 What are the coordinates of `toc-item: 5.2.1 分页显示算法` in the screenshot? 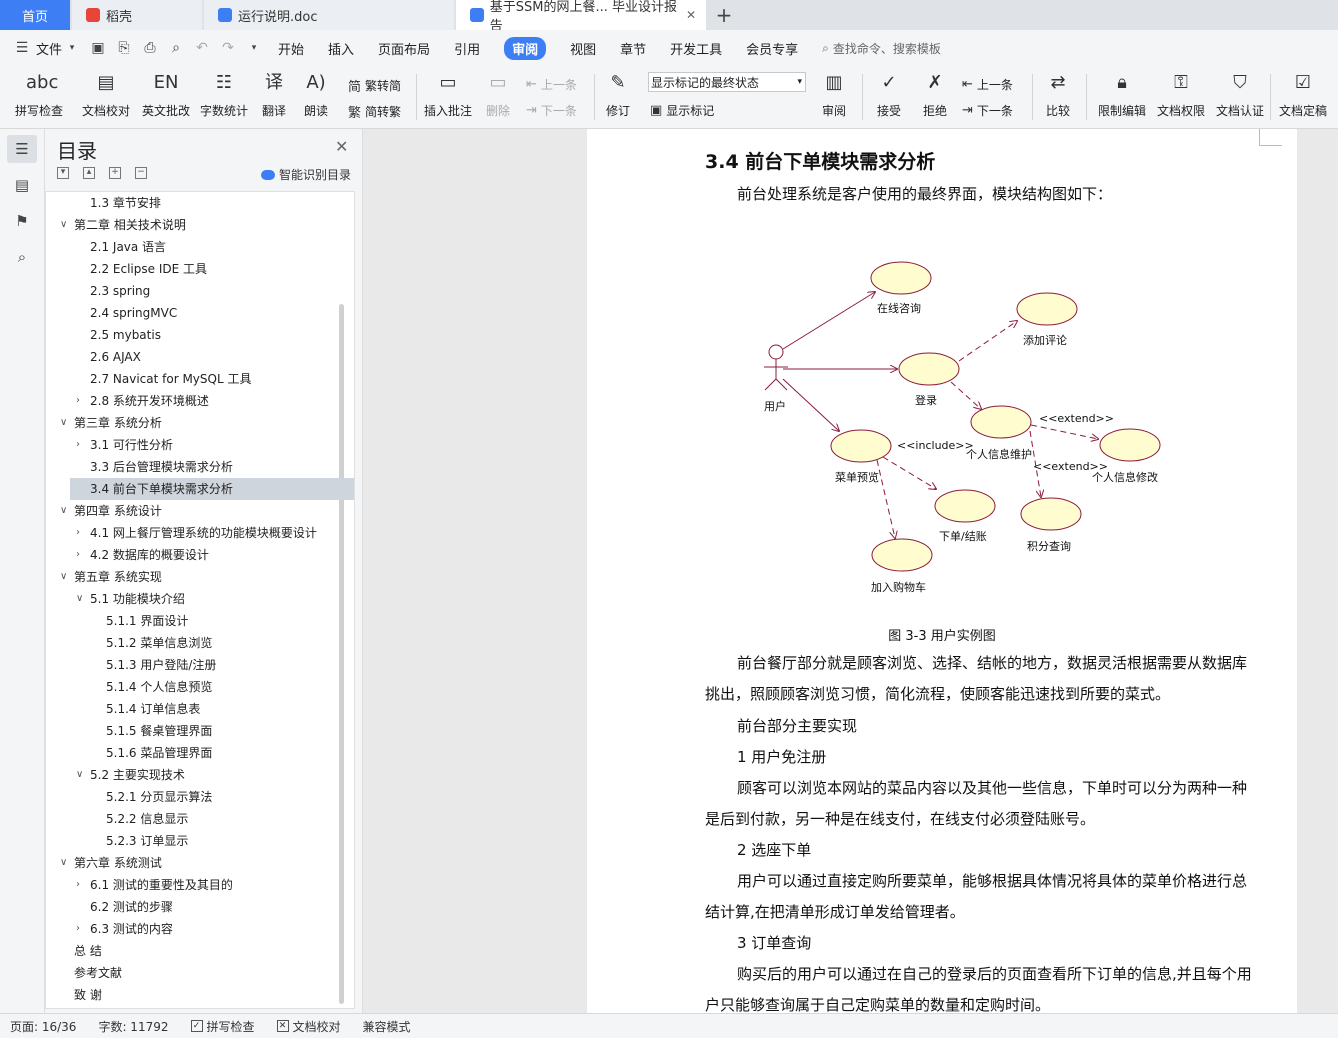 It's located at (159, 797).